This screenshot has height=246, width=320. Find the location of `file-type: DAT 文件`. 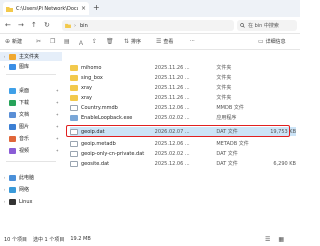

file-type: DAT 文件 is located at coordinates (227, 154).